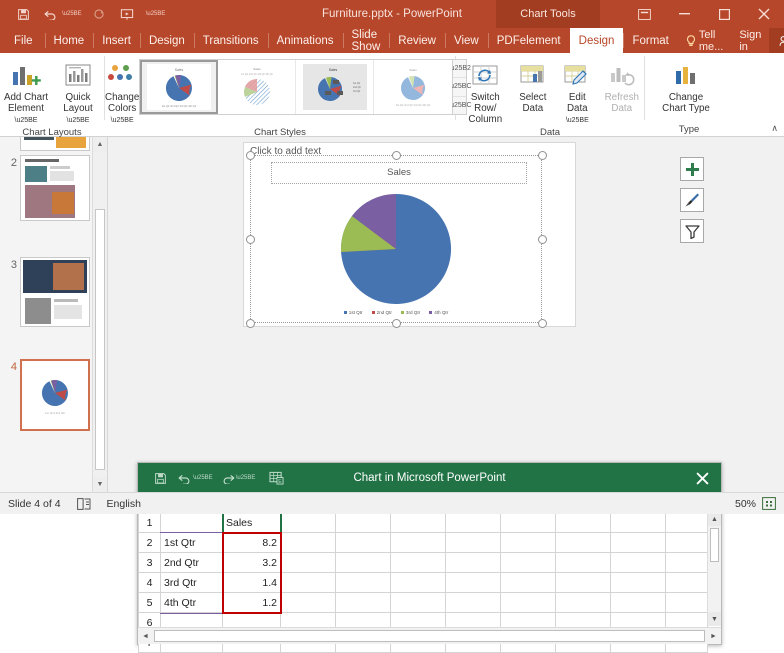 The image size is (784, 653). What do you see at coordinates (191, 562) in the screenshot?
I see `cell-A3: 2nd Qtr` at bounding box center [191, 562].